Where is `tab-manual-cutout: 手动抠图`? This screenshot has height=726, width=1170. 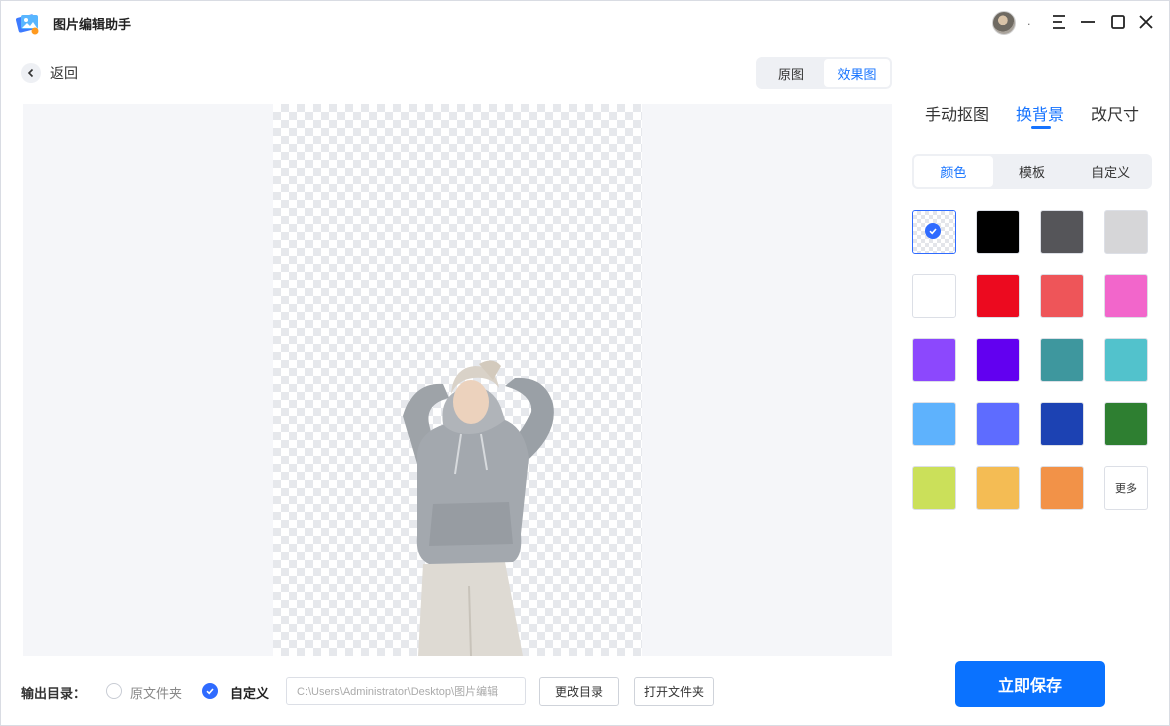
tab-manual-cutout: 手动抠图 is located at coordinates (957, 113).